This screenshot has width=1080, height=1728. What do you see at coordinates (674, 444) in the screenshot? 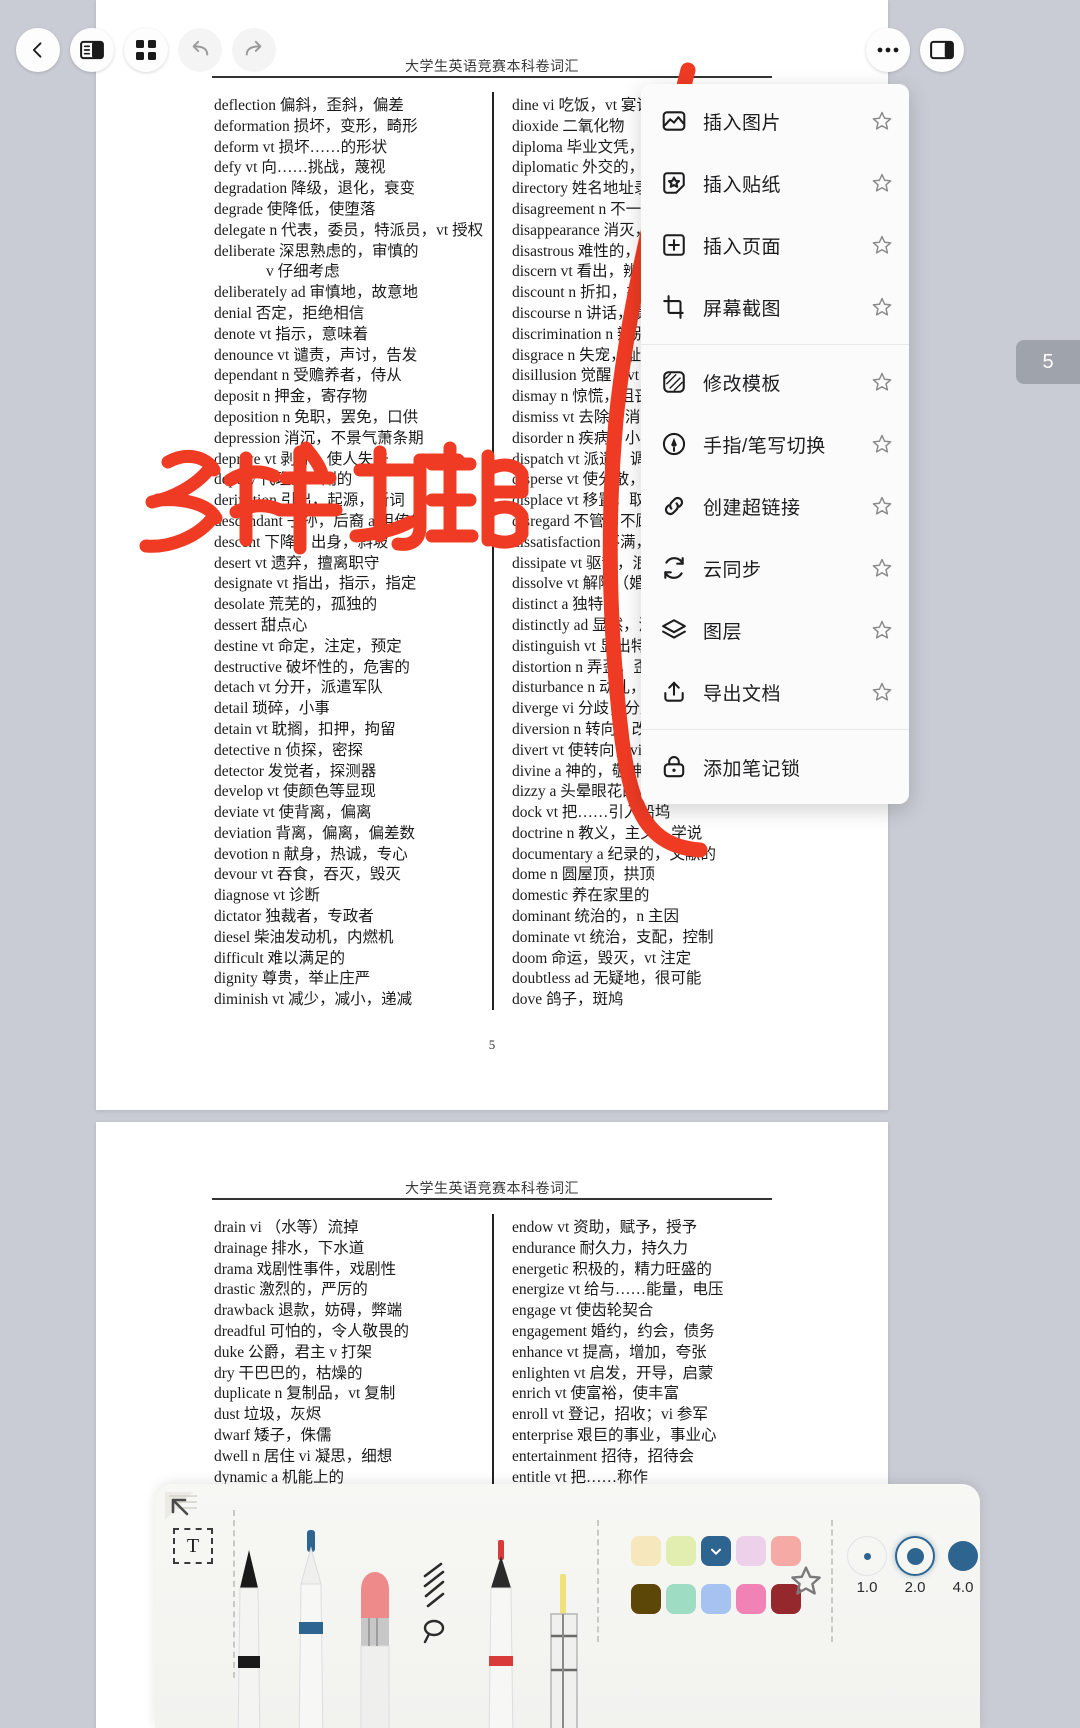
I see `finger-pen-icon` at bounding box center [674, 444].